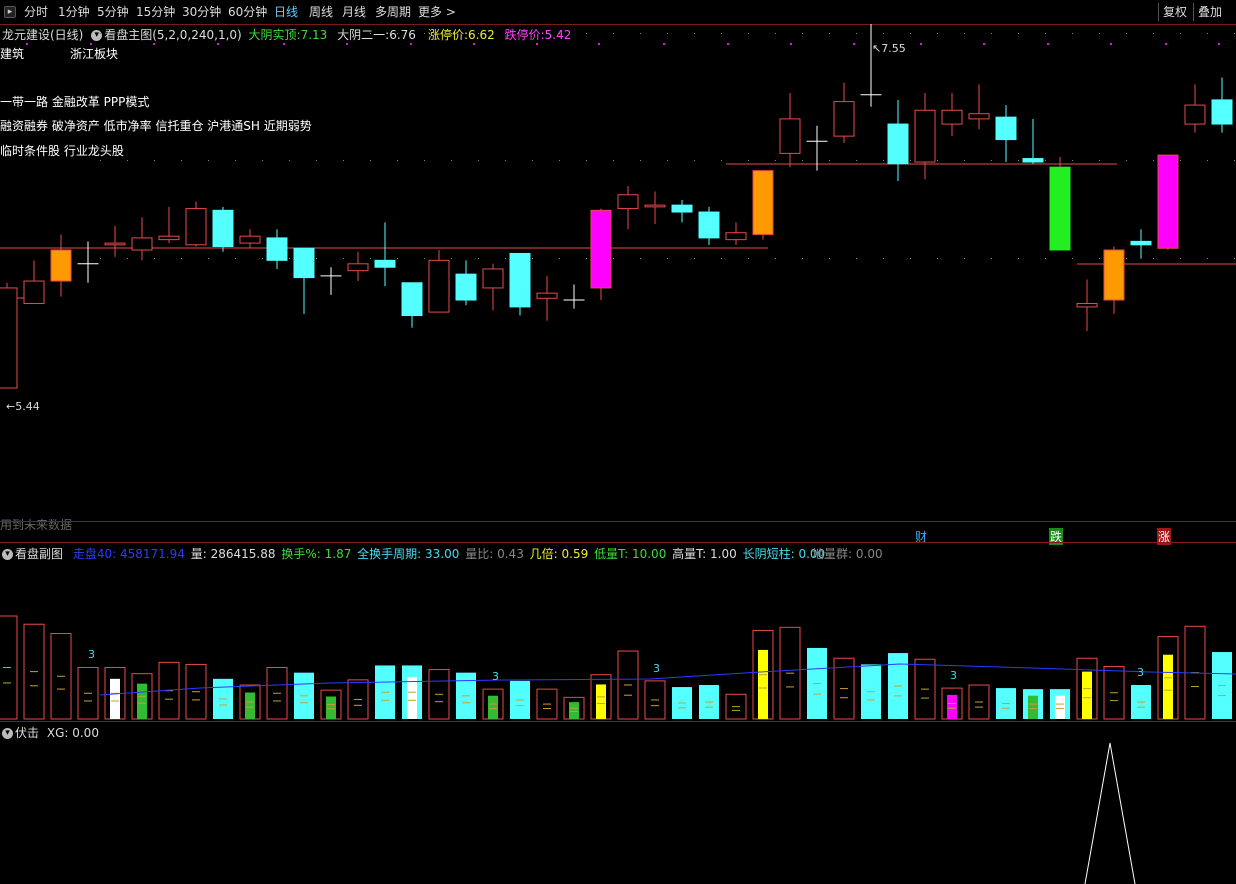 The height and width of the screenshot is (884, 1236). What do you see at coordinates (1173, 12) in the screenshot?
I see `restore-rights-button: 复权` at bounding box center [1173, 12].